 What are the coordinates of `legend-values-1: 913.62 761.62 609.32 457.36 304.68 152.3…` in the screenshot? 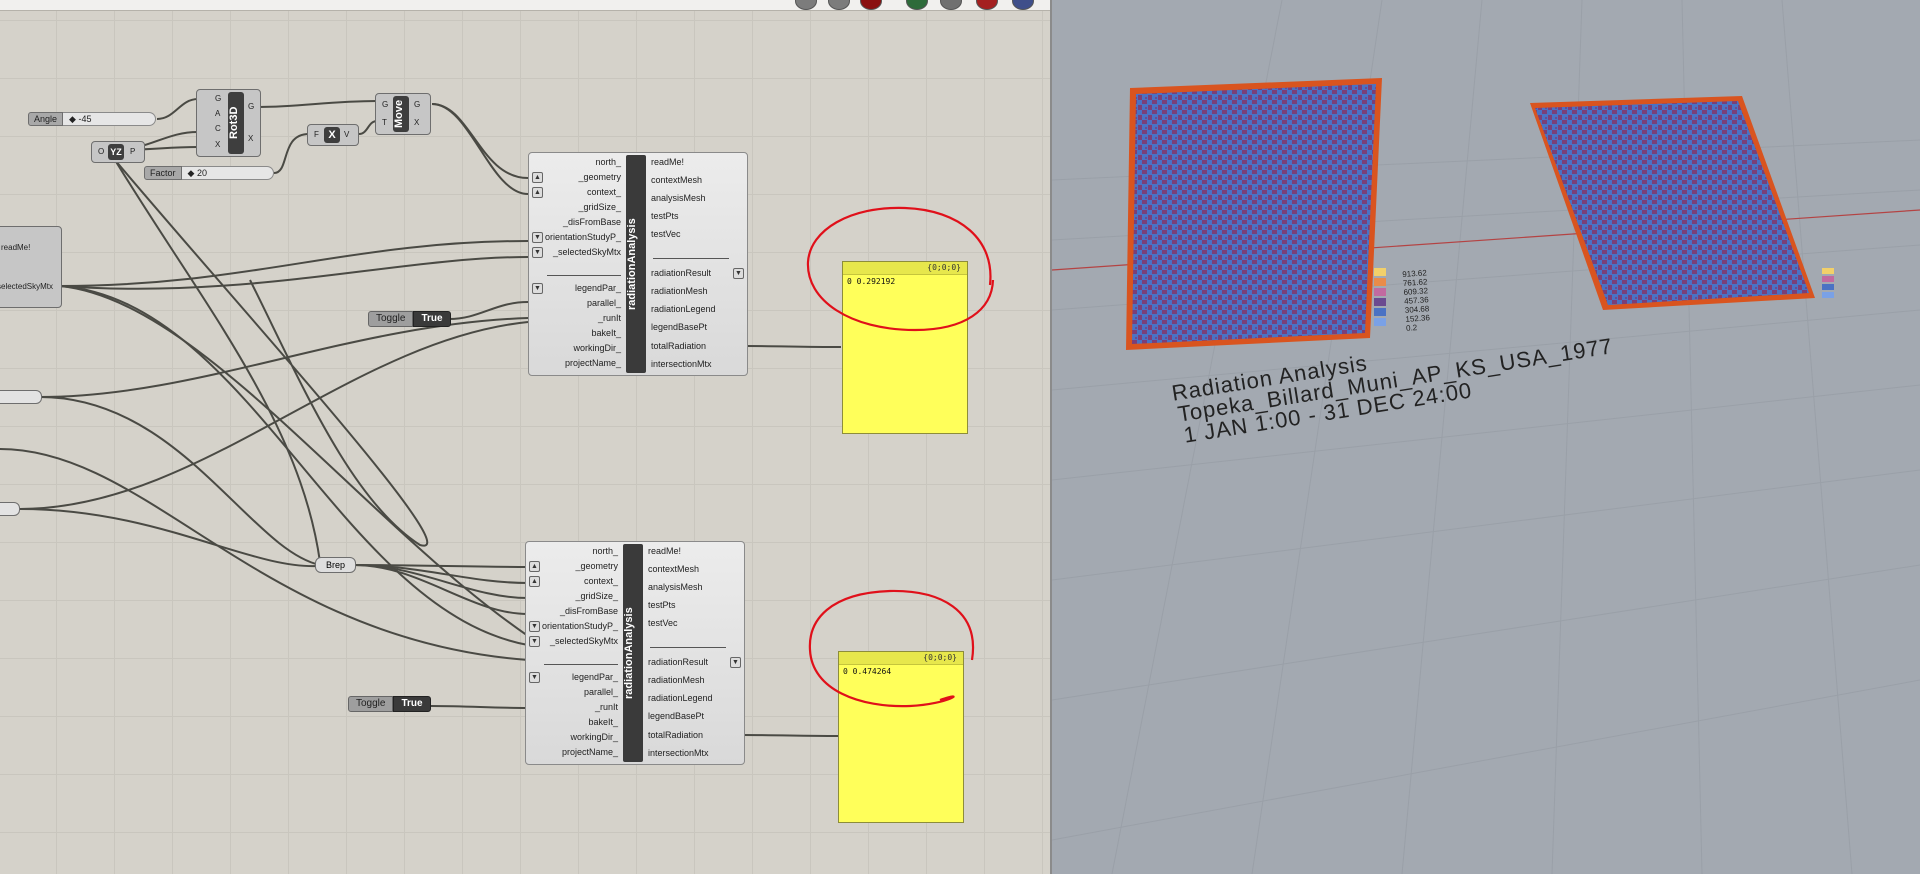 It's located at (1416, 300).